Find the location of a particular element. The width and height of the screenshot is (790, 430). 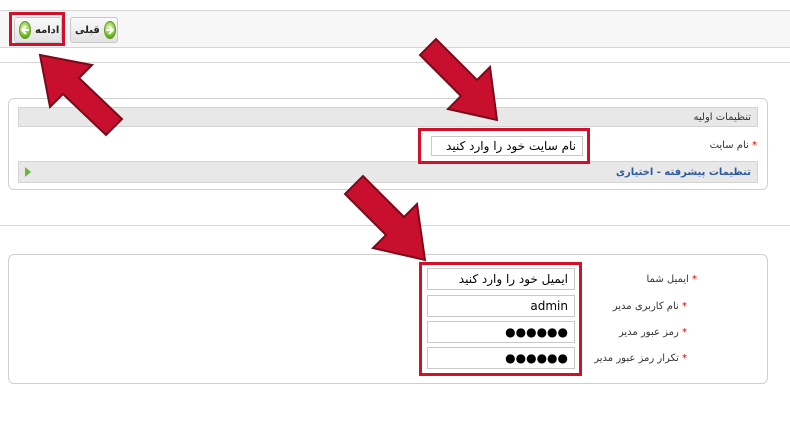

confirm-password-label: تکرار رمز عبور مدیر * is located at coordinates (640, 358).